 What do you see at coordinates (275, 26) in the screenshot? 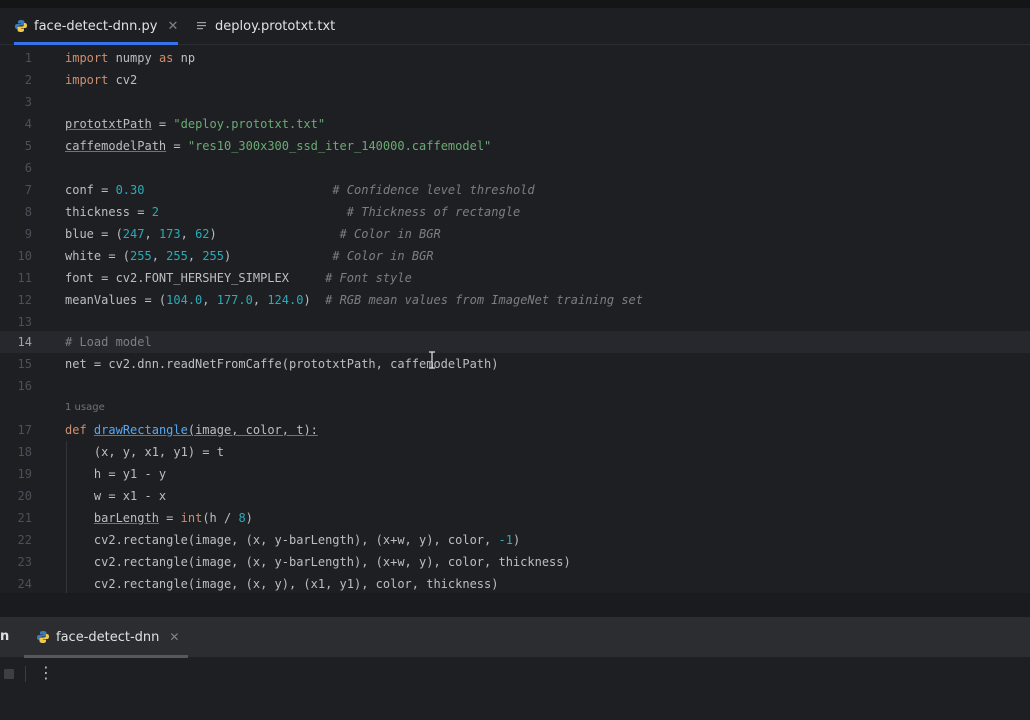
I see `tab-label: deploy.prototxt.txt` at bounding box center [275, 26].